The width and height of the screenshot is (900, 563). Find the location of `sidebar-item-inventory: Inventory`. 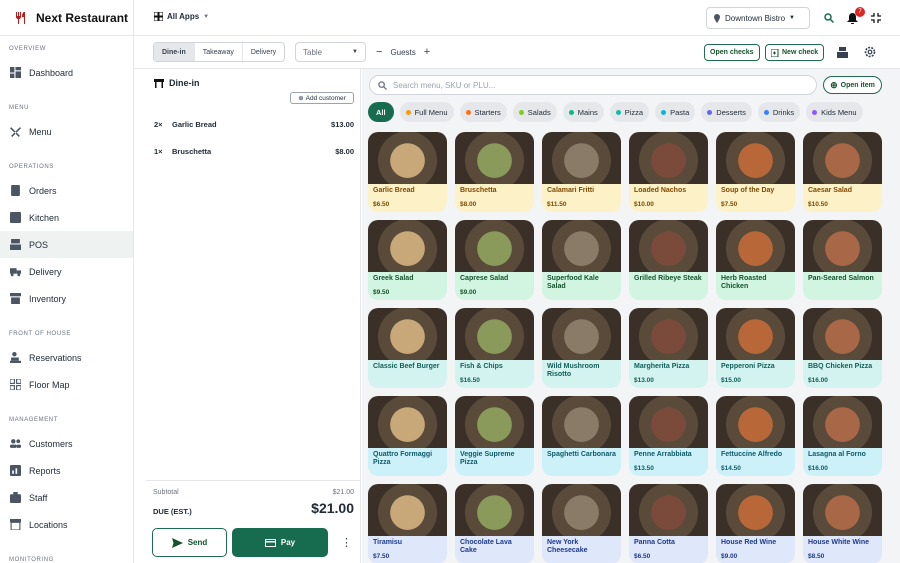

sidebar-item-inventory: Inventory is located at coordinates (66, 298).